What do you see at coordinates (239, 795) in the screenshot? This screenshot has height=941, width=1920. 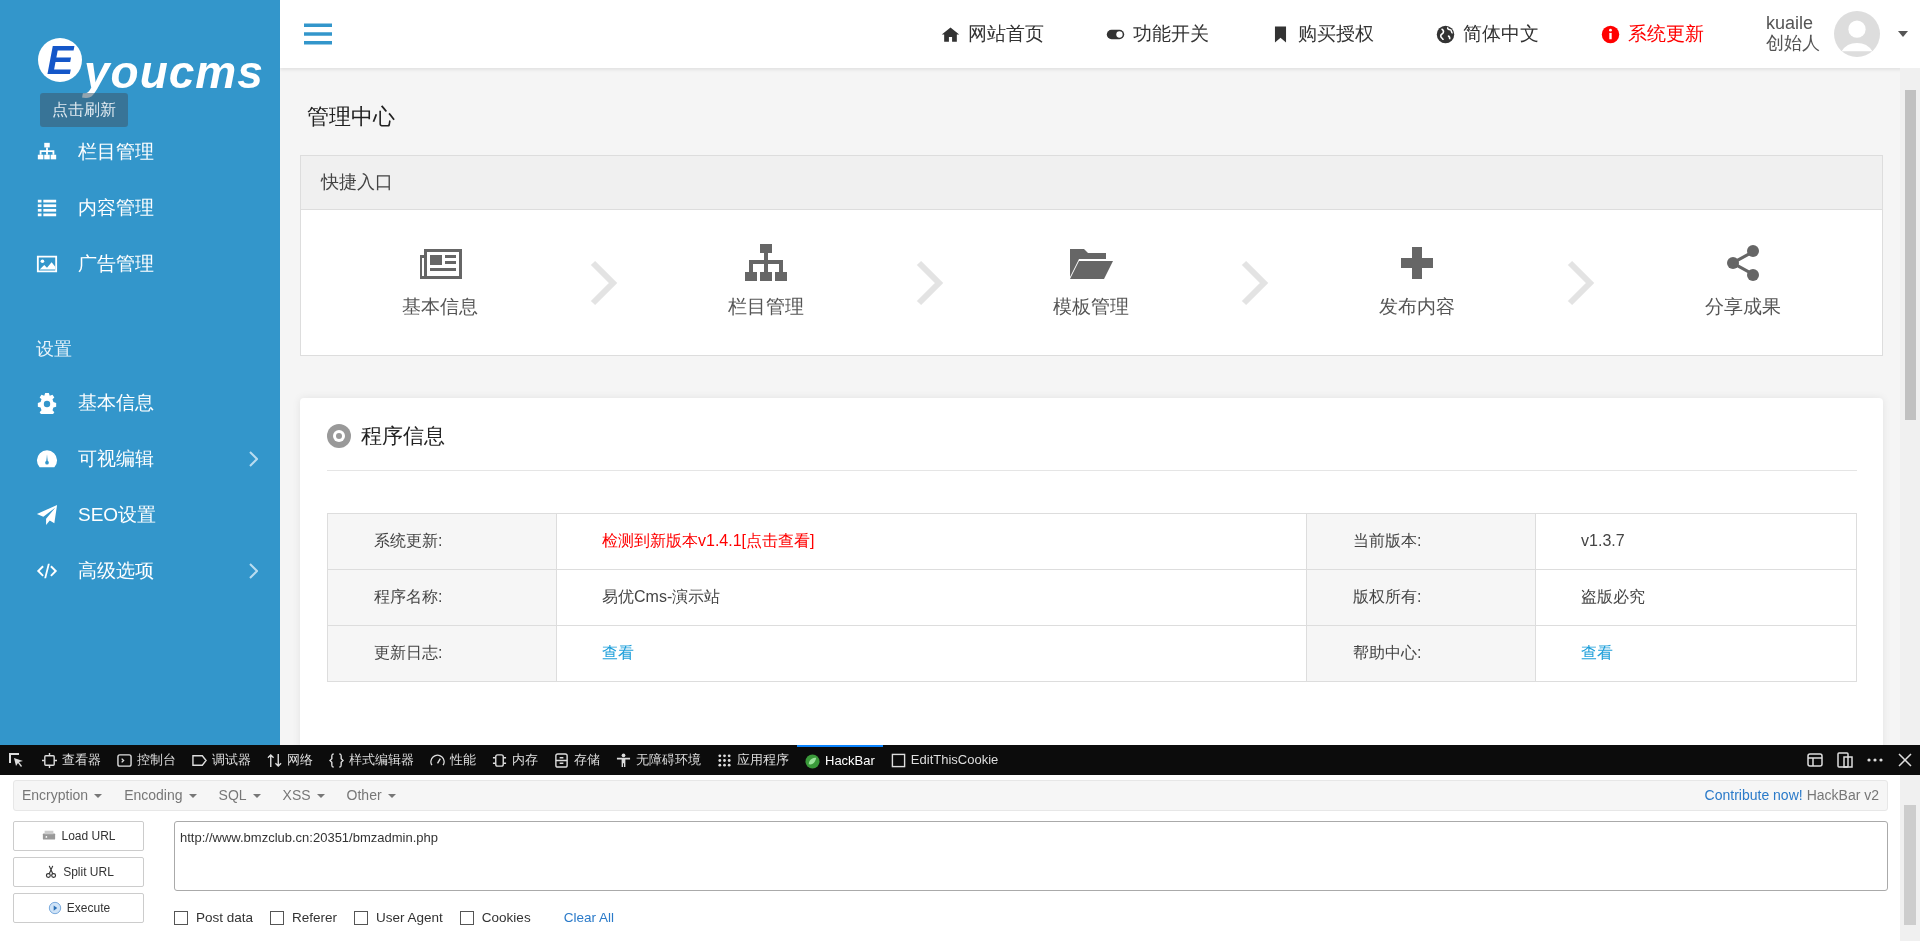 I see `dropdown-menu-button: SQL` at bounding box center [239, 795].